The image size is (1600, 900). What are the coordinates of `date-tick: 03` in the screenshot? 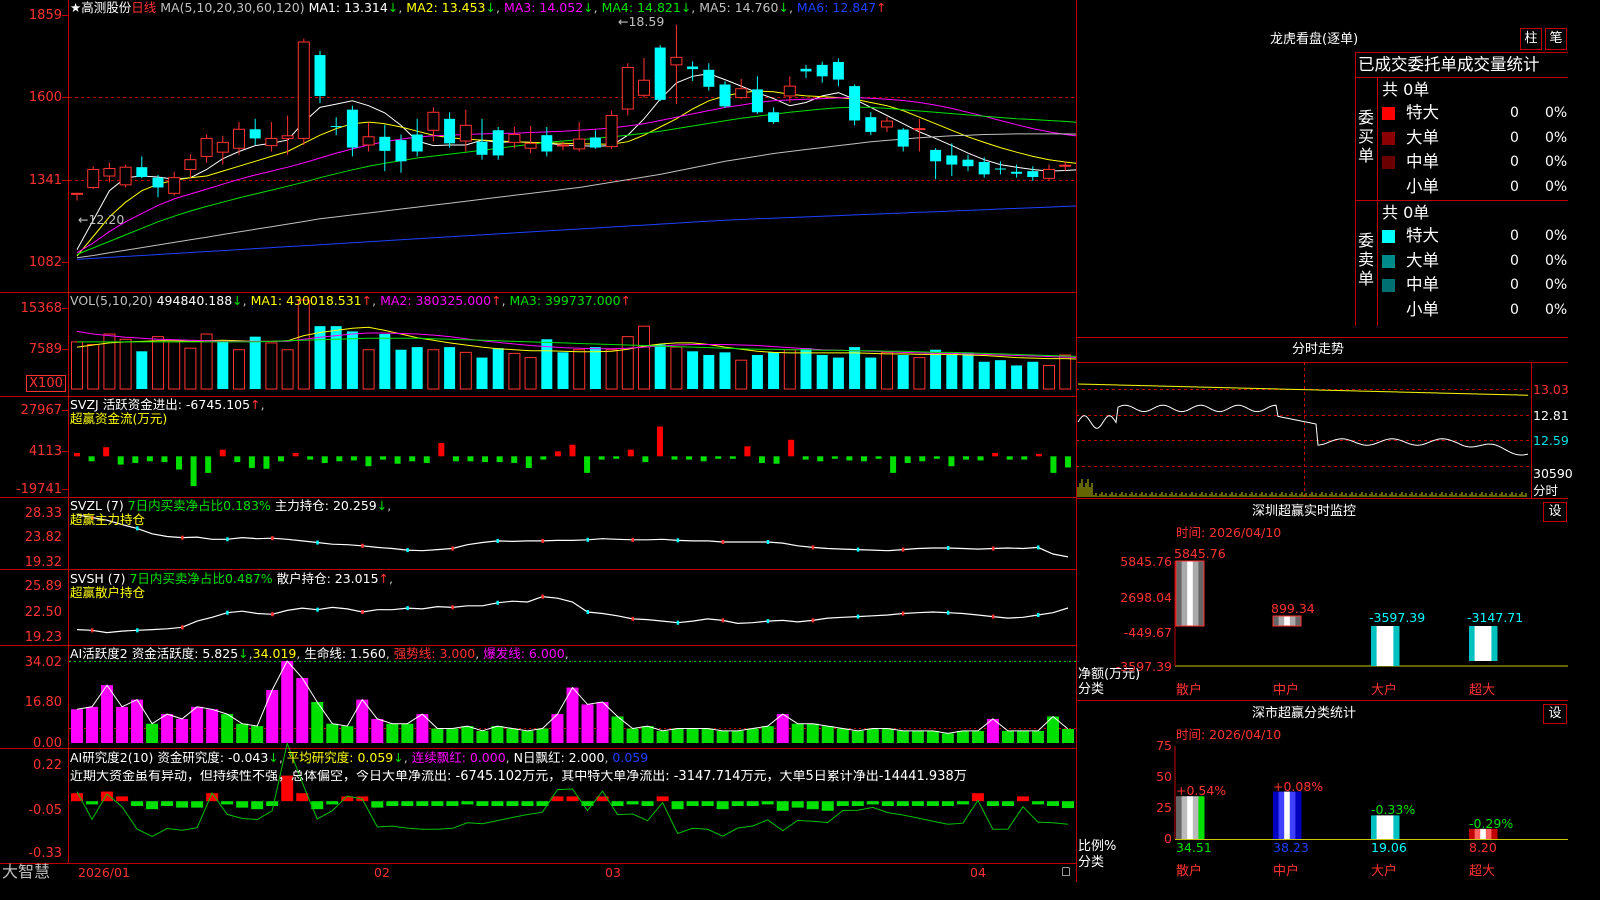 It's located at (613, 872).